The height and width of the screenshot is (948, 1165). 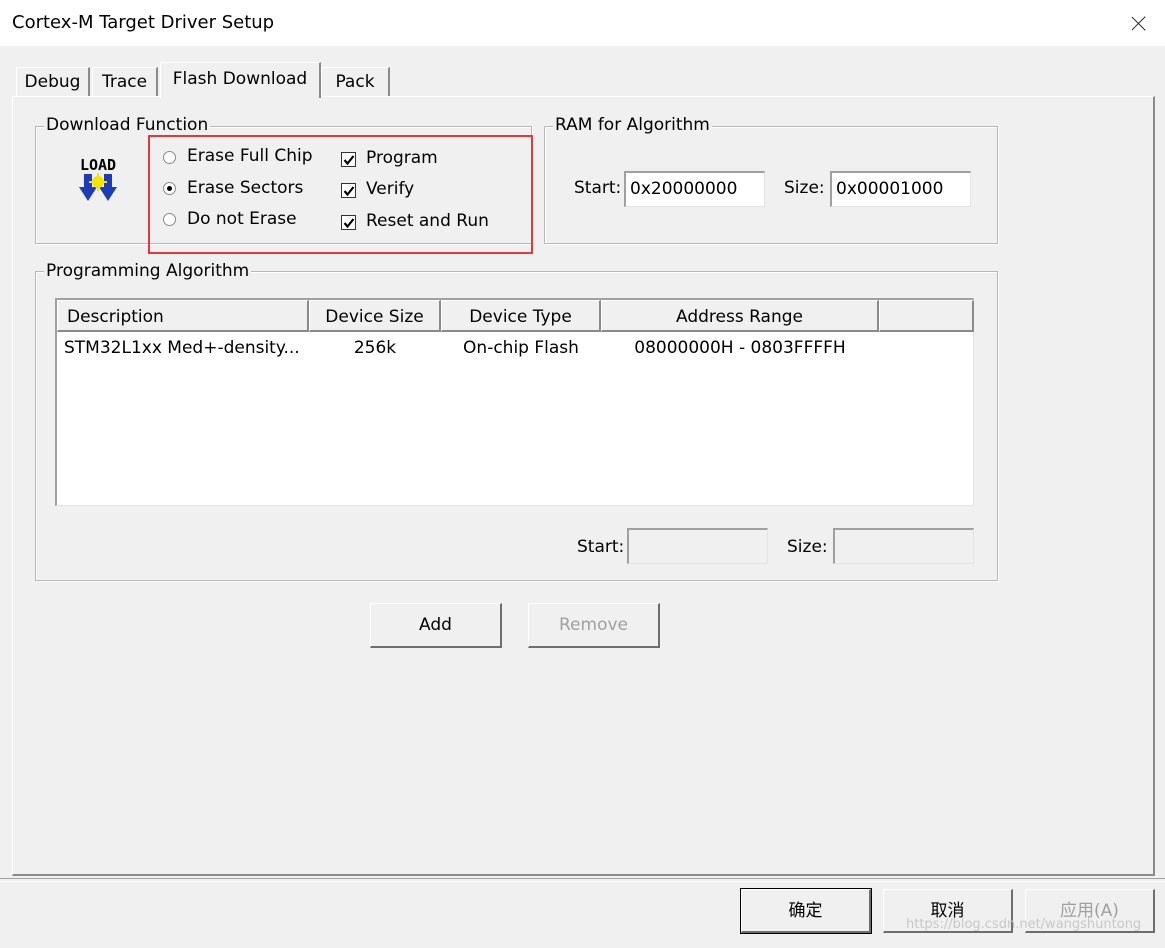 I want to click on download-function-title: Download Function, so click(x=127, y=125).